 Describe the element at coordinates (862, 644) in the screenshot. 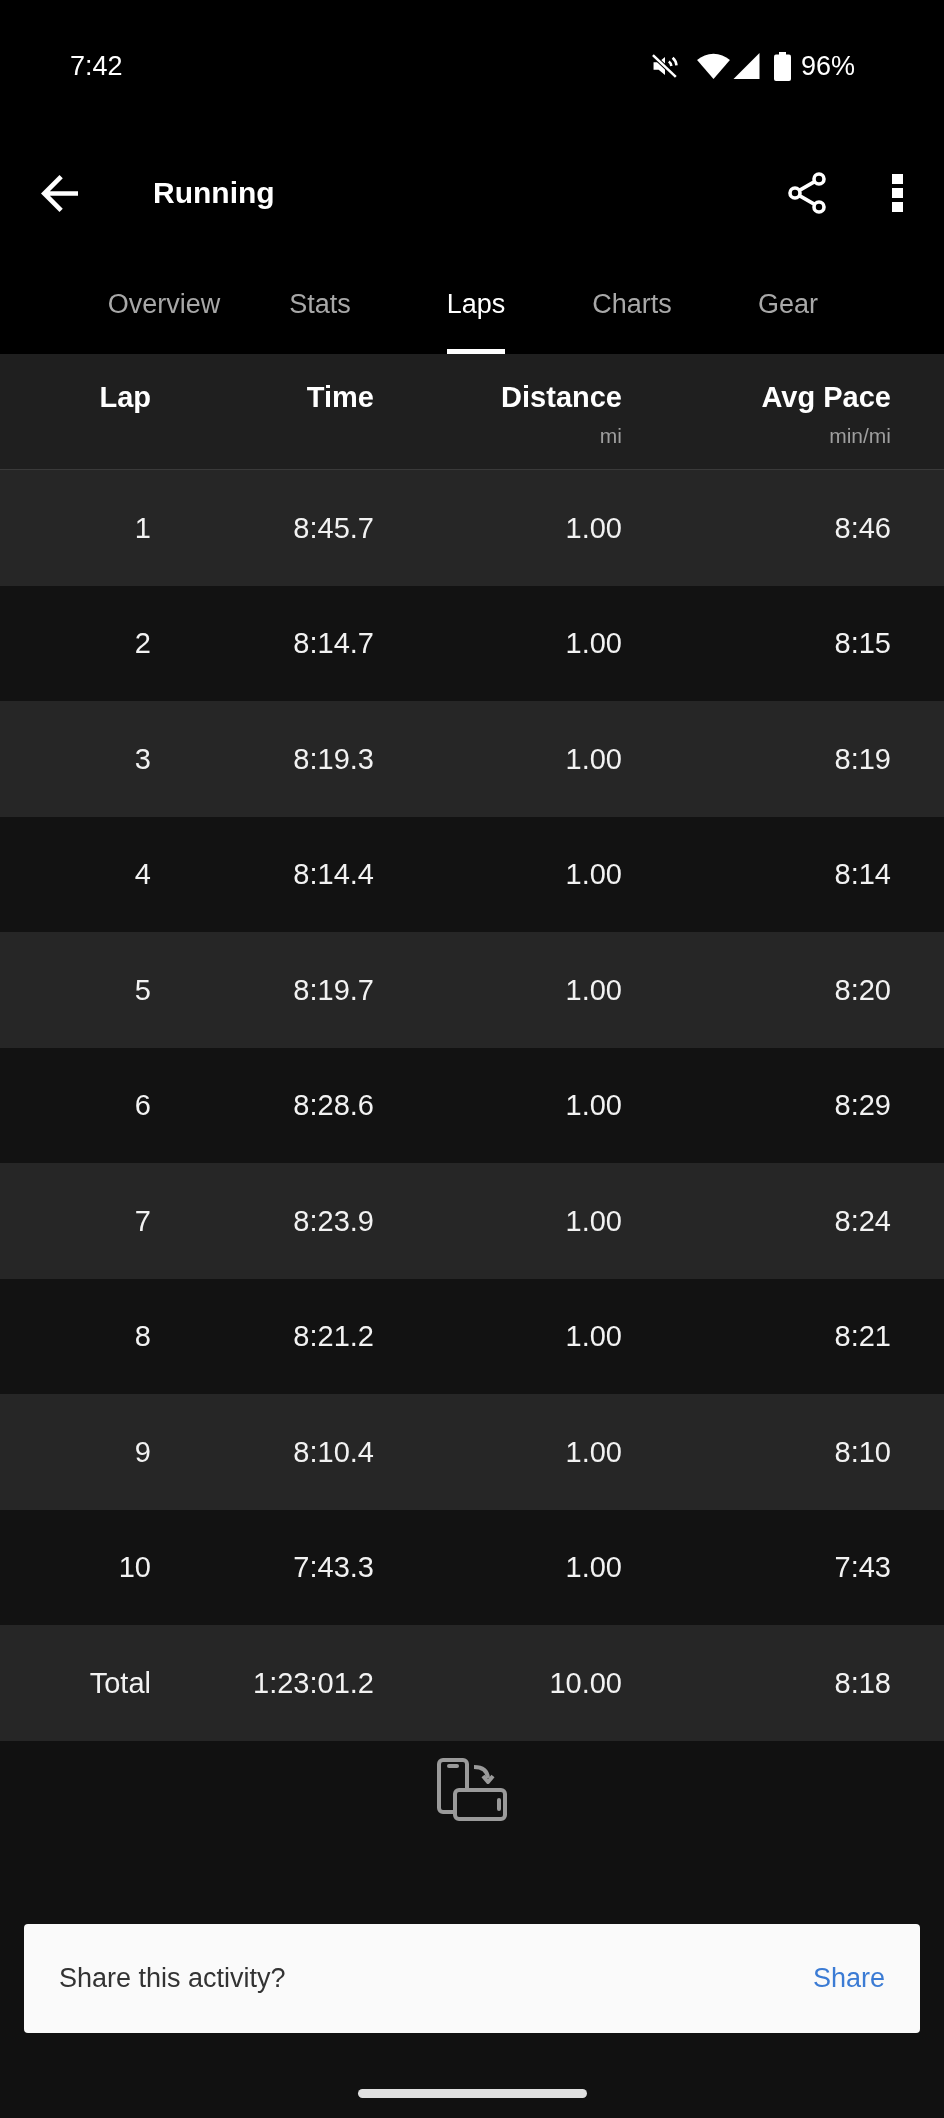

I see `table-cell-text: 8:15` at that location.